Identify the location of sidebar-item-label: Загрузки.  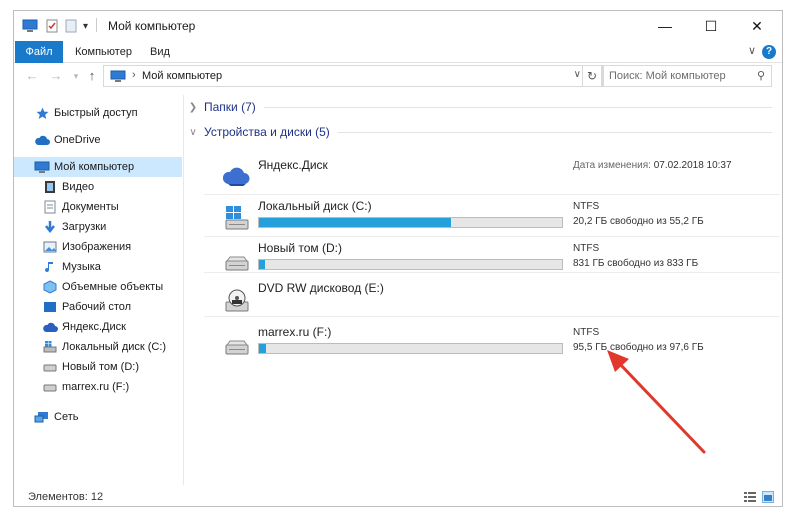
(84, 227).